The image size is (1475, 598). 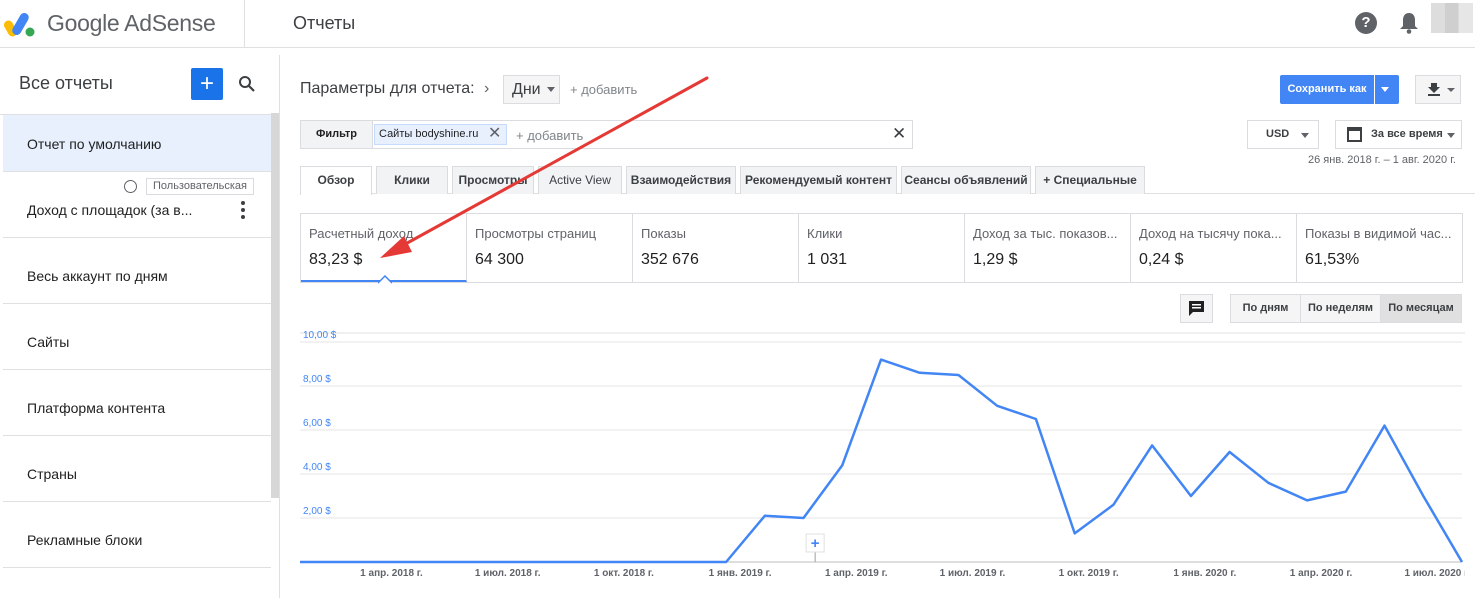 What do you see at coordinates (1048, 248) in the screenshot?
I see `metric-rpm-impressions: Доход за тыс. показов... 1,29 $` at bounding box center [1048, 248].